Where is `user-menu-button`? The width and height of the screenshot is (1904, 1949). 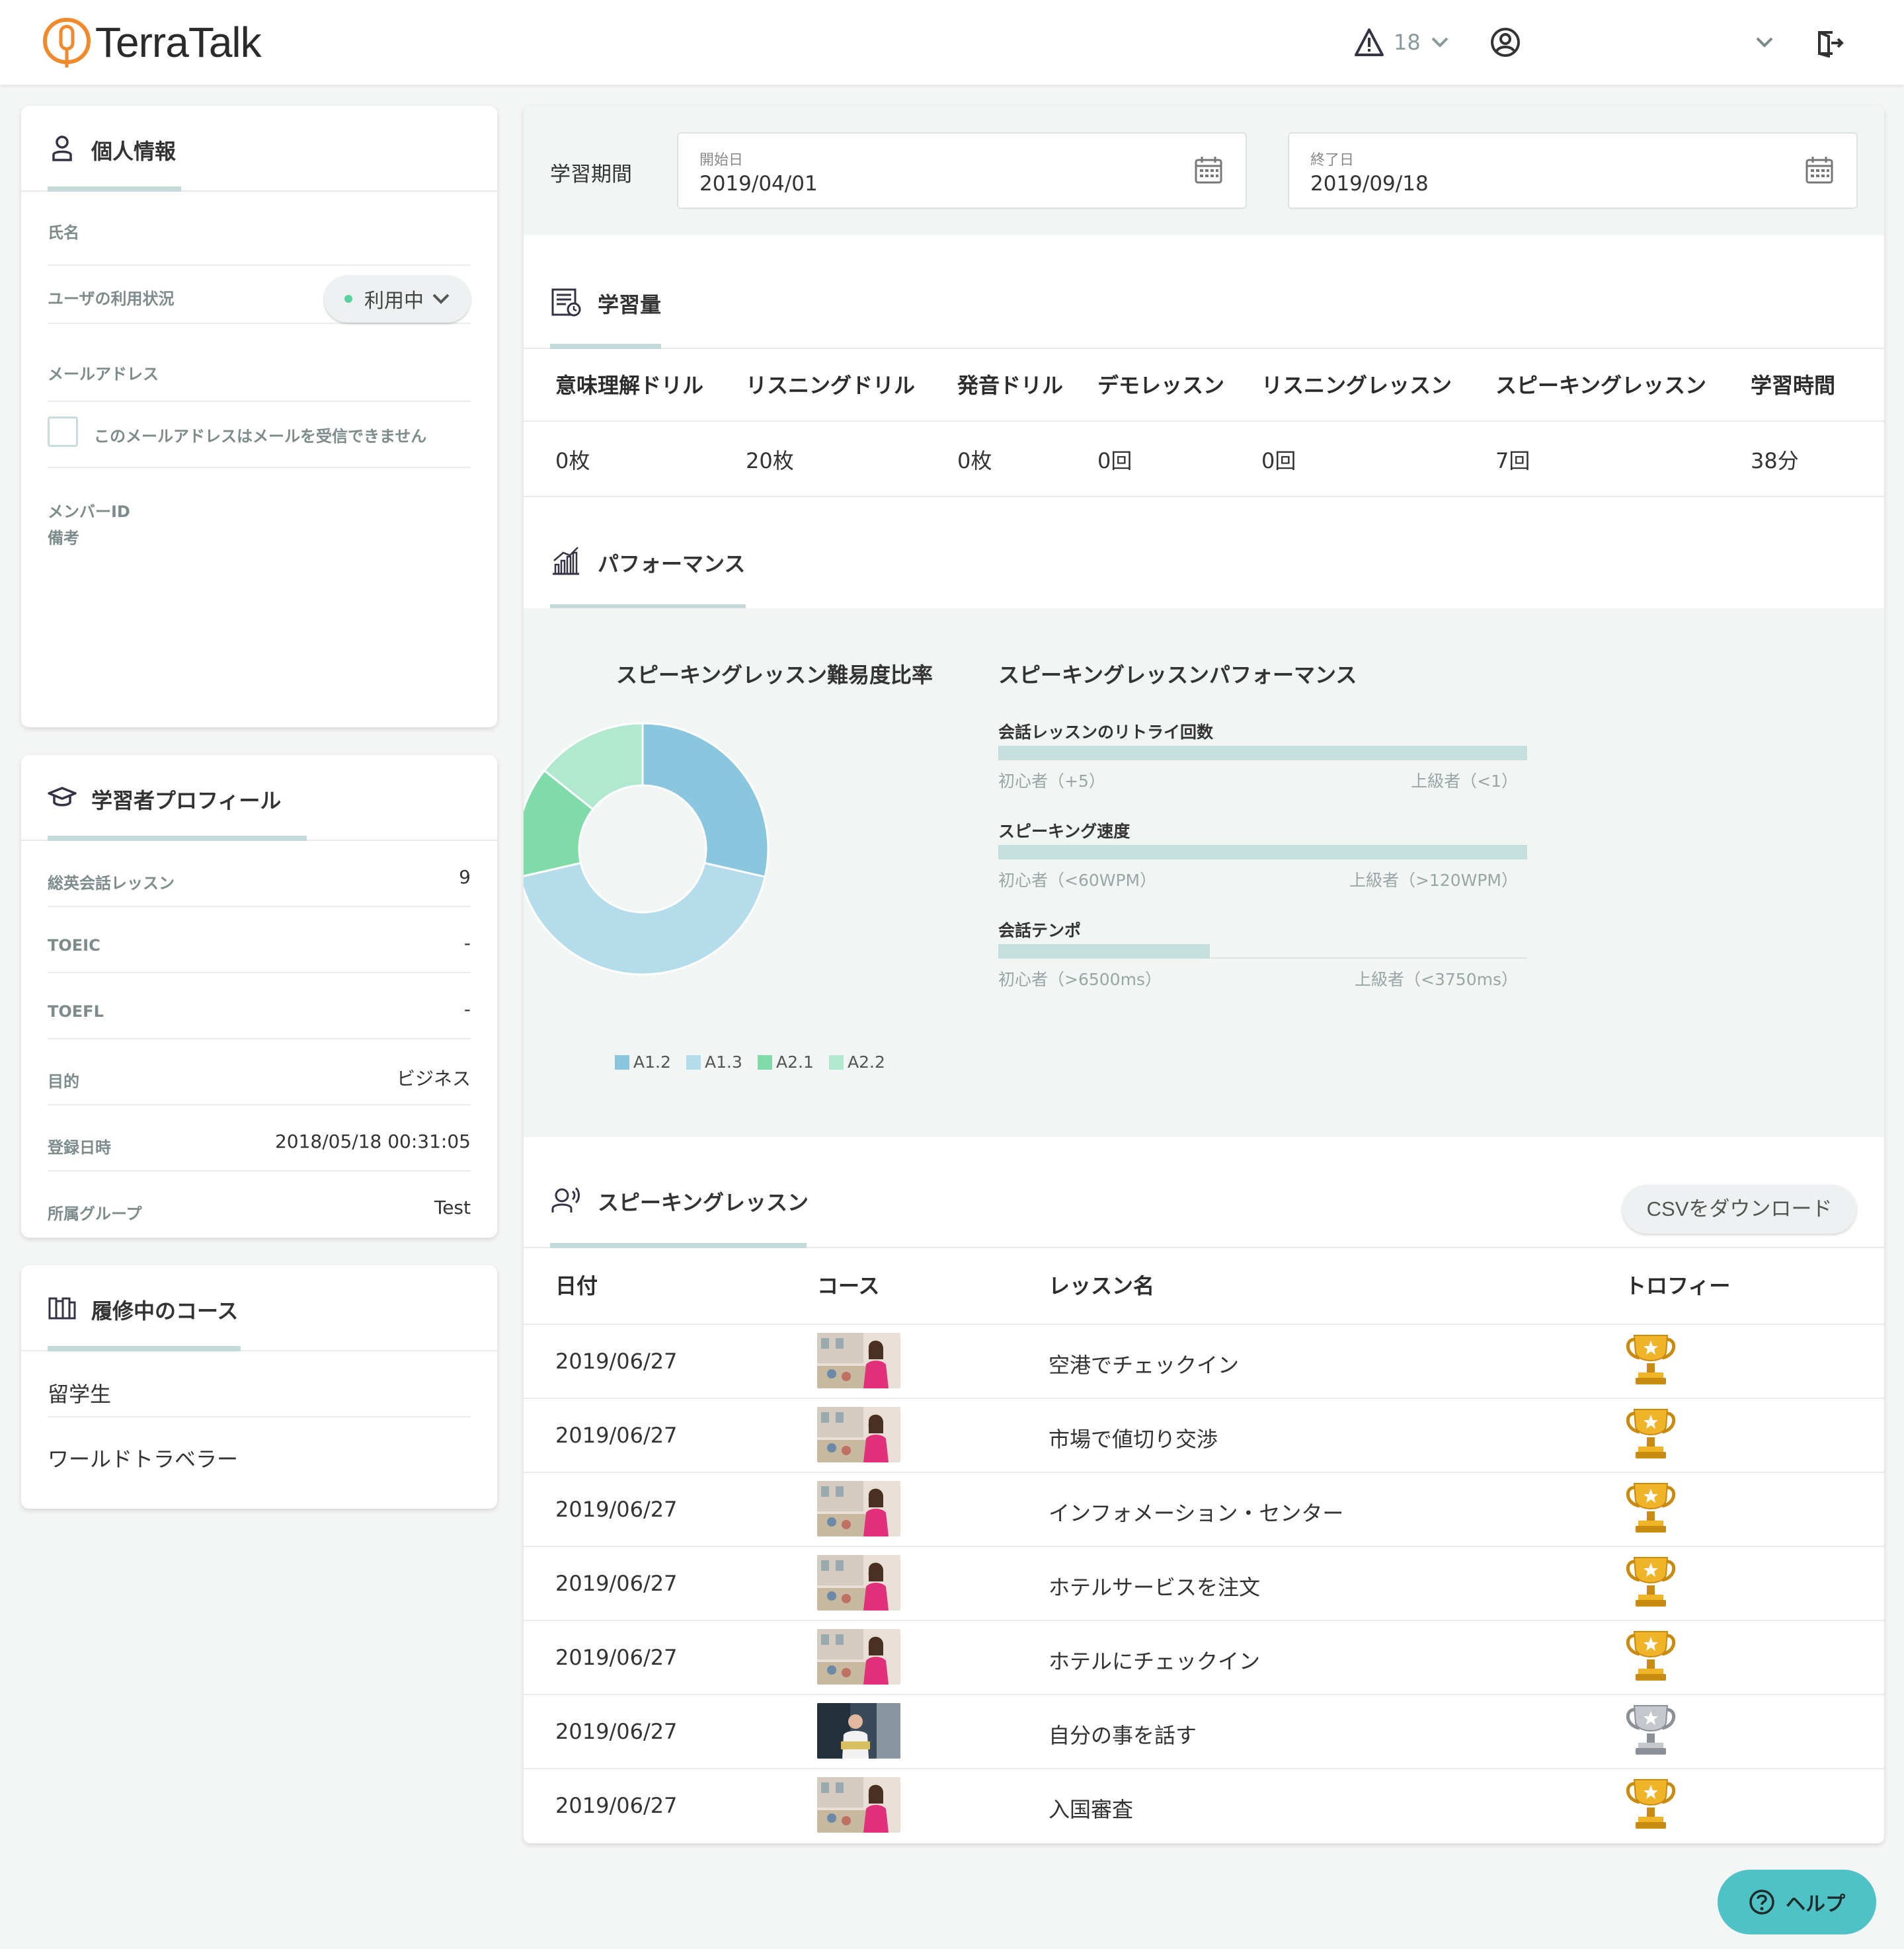
user-menu-button is located at coordinates (1505, 43).